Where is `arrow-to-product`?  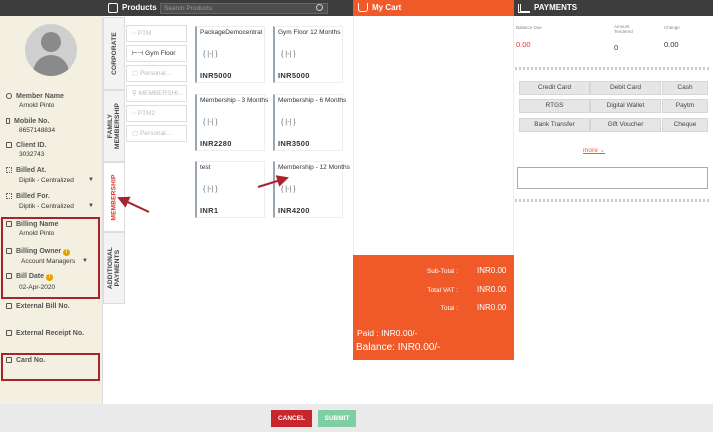
arrow-to-product is located at coordinates (273, 181).